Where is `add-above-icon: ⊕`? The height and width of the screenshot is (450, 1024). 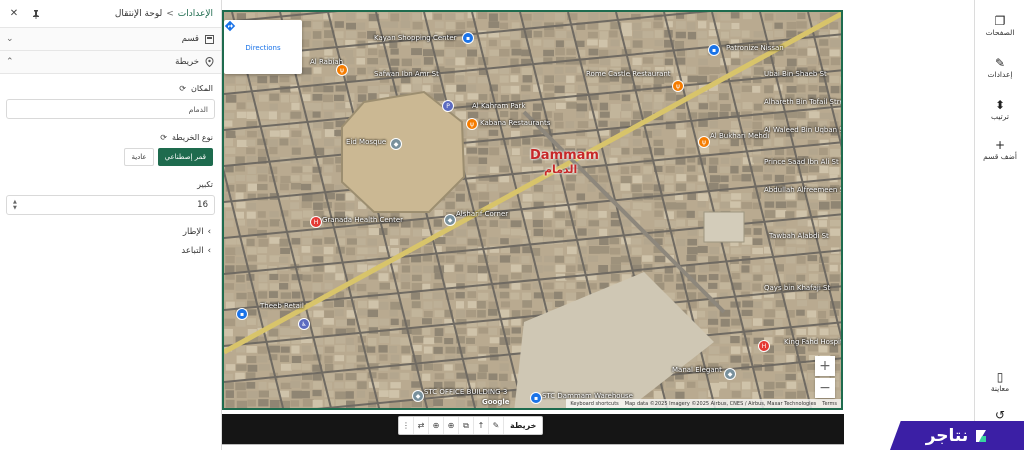 add-above-icon: ⊕ is located at coordinates (436, 425).